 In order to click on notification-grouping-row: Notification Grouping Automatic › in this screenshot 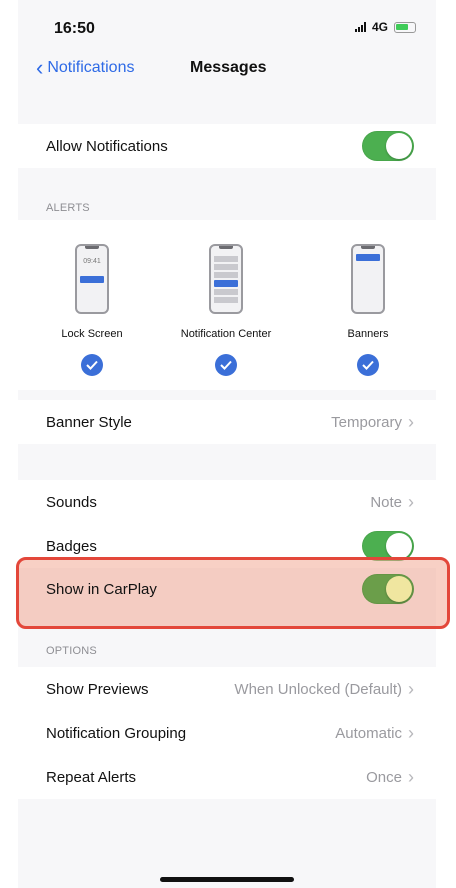, I will do `click(227, 733)`.